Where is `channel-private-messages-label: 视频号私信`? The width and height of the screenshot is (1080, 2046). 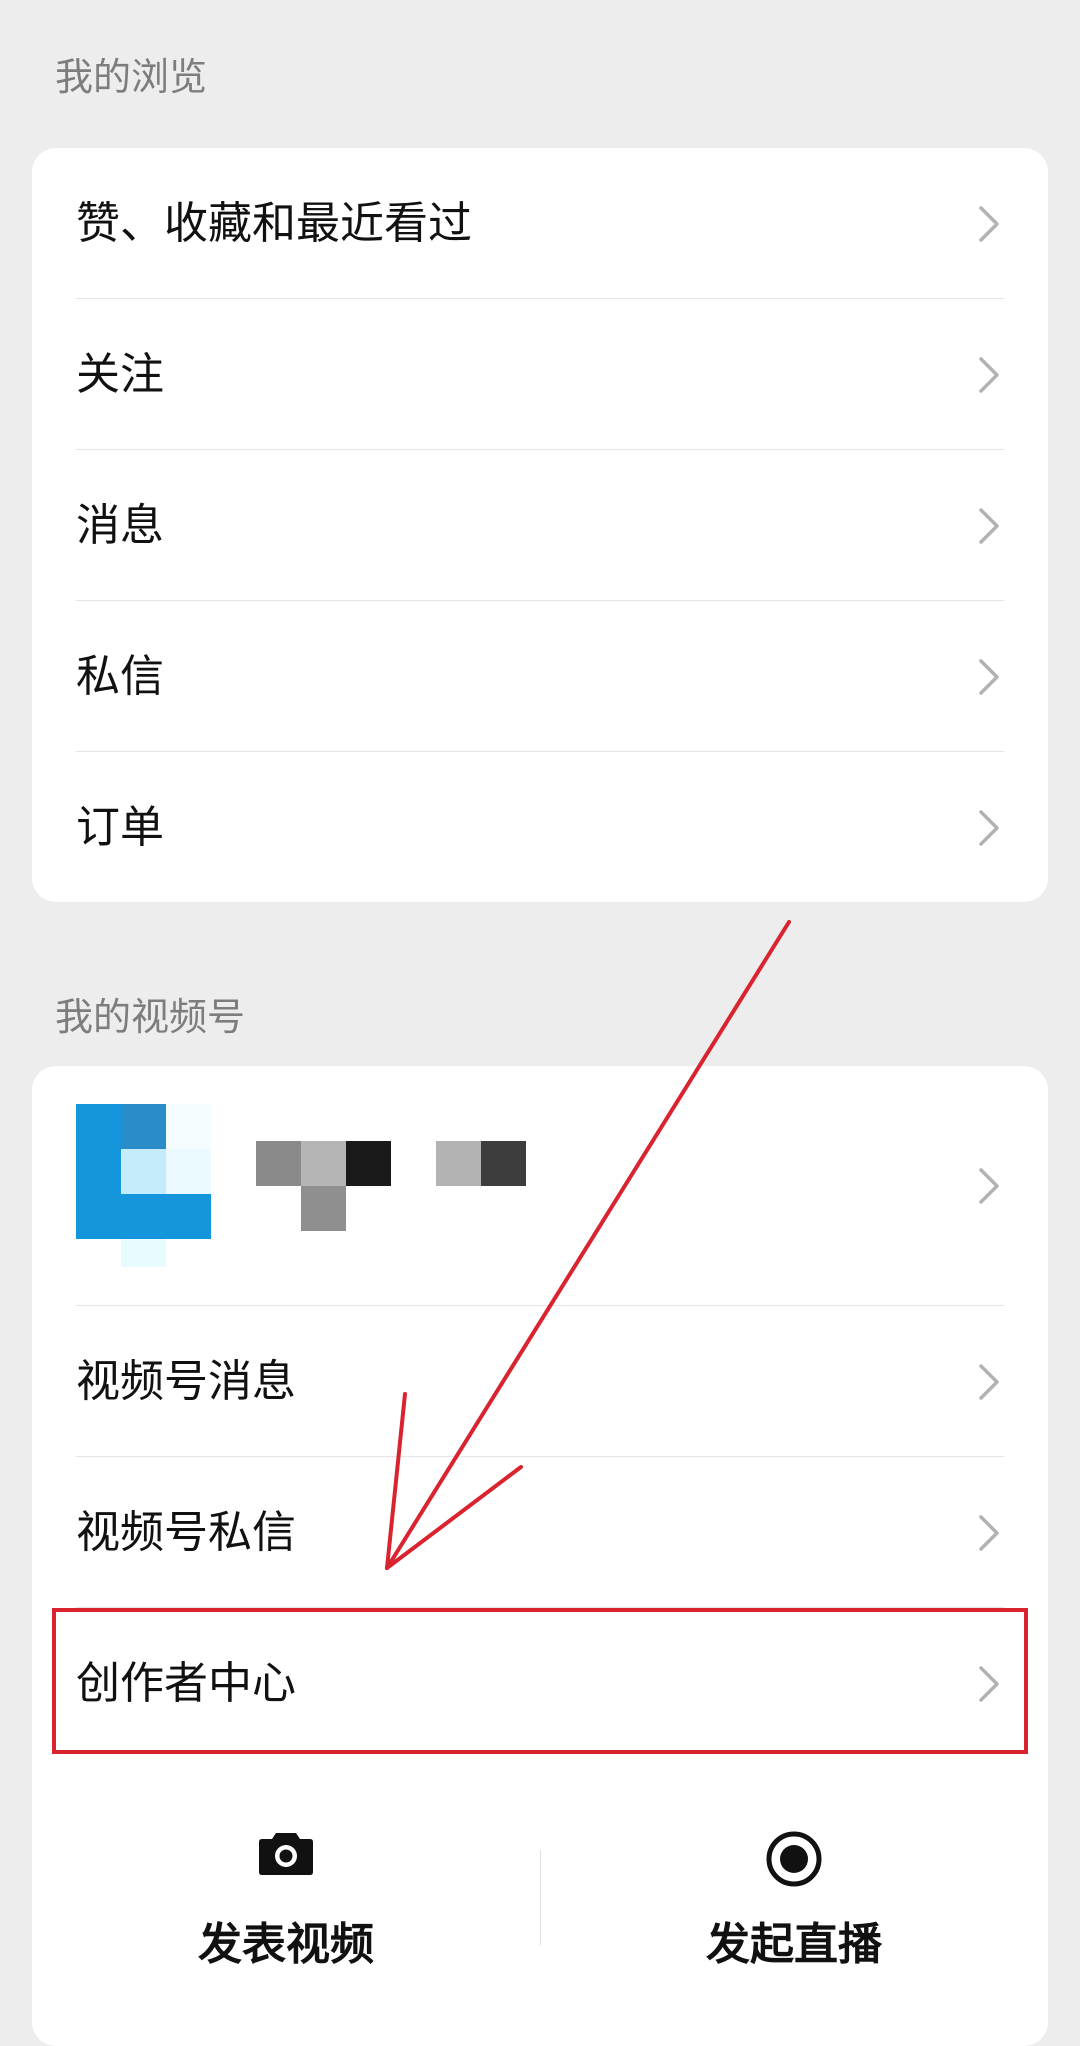 channel-private-messages-label: 视频号私信 is located at coordinates (186, 1532).